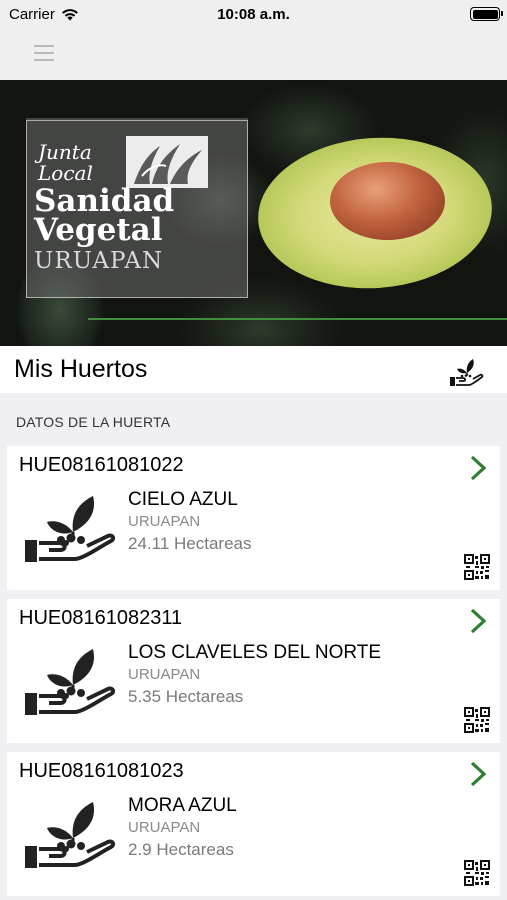  What do you see at coordinates (387, 201) in the screenshot?
I see `avocado-seed-image` at bounding box center [387, 201].